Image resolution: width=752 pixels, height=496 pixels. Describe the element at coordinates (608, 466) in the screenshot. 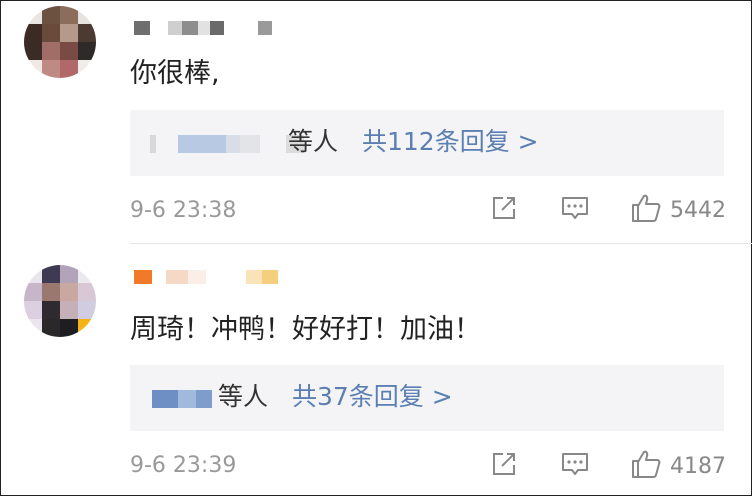

I see `comment-actions: 4187` at that location.